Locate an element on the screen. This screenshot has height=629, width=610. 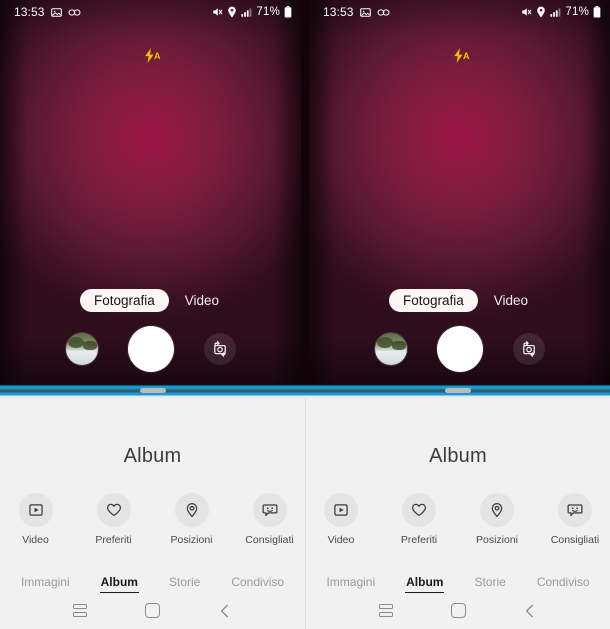
camera-controls-left: Fotografia Video is located at coordinates (150, 331).